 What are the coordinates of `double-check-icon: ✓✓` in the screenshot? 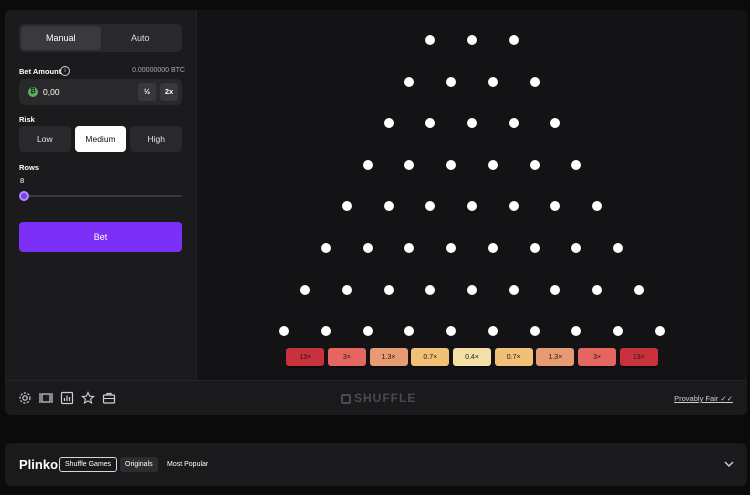 It's located at (726, 398).